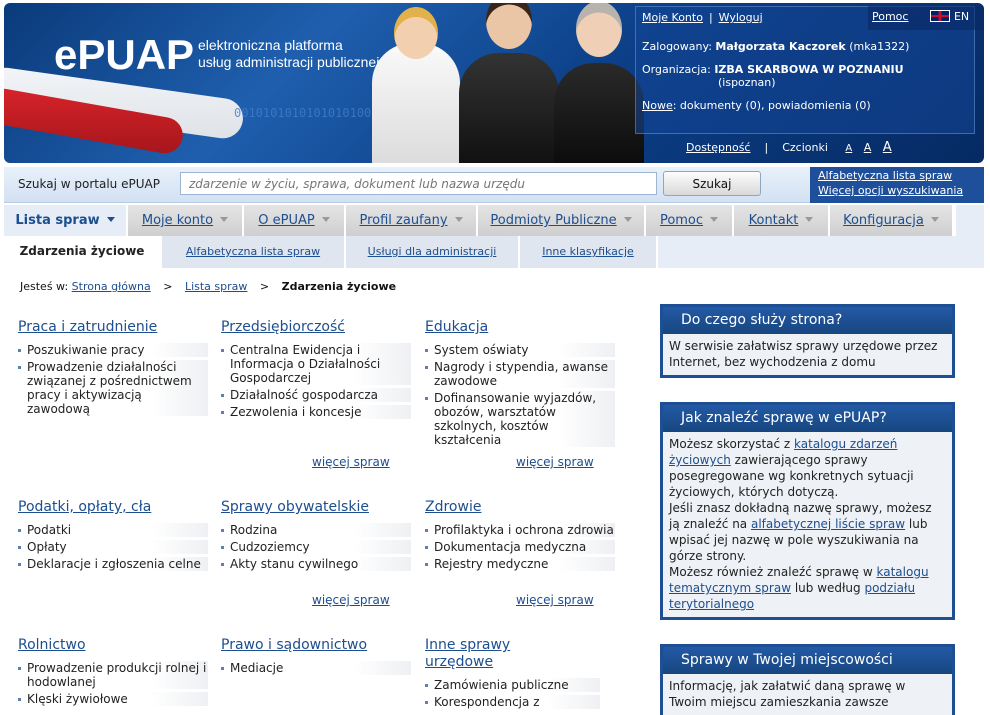 The height and width of the screenshot is (715, 990). What do you see at coordinates (113, 547) in the screenshot?
I see `list-item: Opłaty` at bounding box center [113, 547].